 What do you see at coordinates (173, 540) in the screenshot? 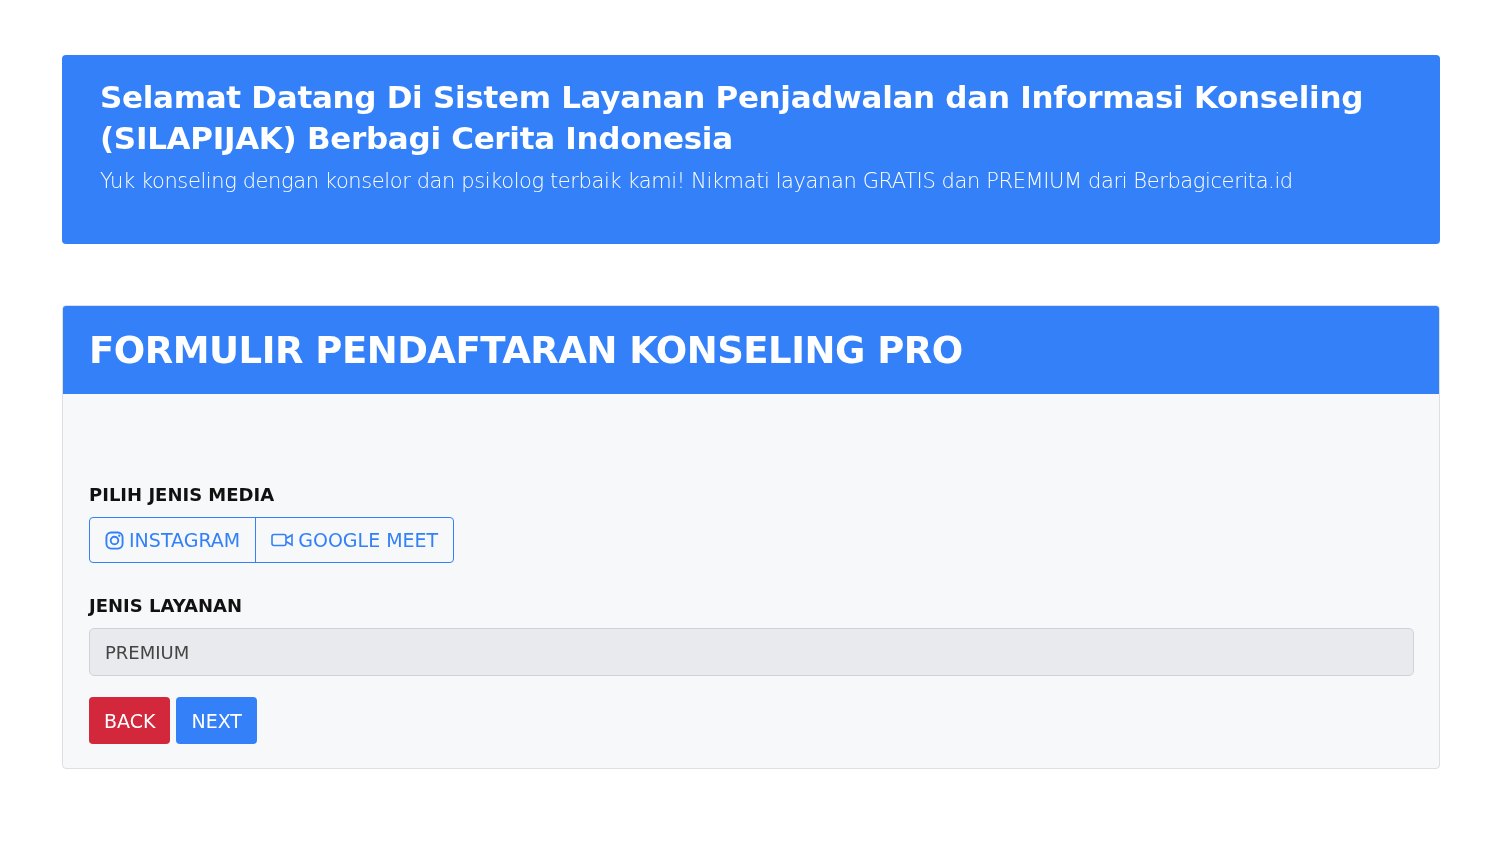
I see `media-option: INSTAGRAM` at bounding box center [173, 540].